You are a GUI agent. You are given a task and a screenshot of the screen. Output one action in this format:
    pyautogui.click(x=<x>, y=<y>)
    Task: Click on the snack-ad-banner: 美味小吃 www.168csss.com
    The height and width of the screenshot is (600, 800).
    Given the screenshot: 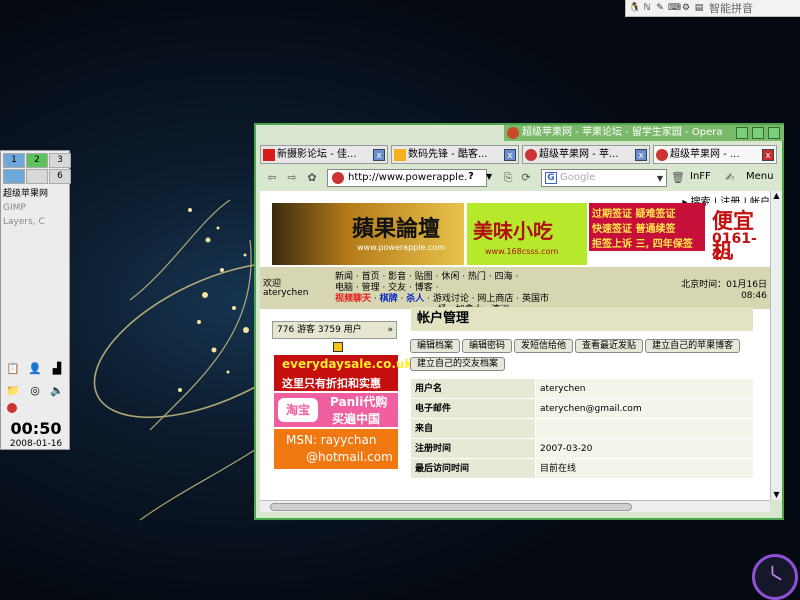 What is the action you would take?
    pyautogui.click(x=527, y=234)
    